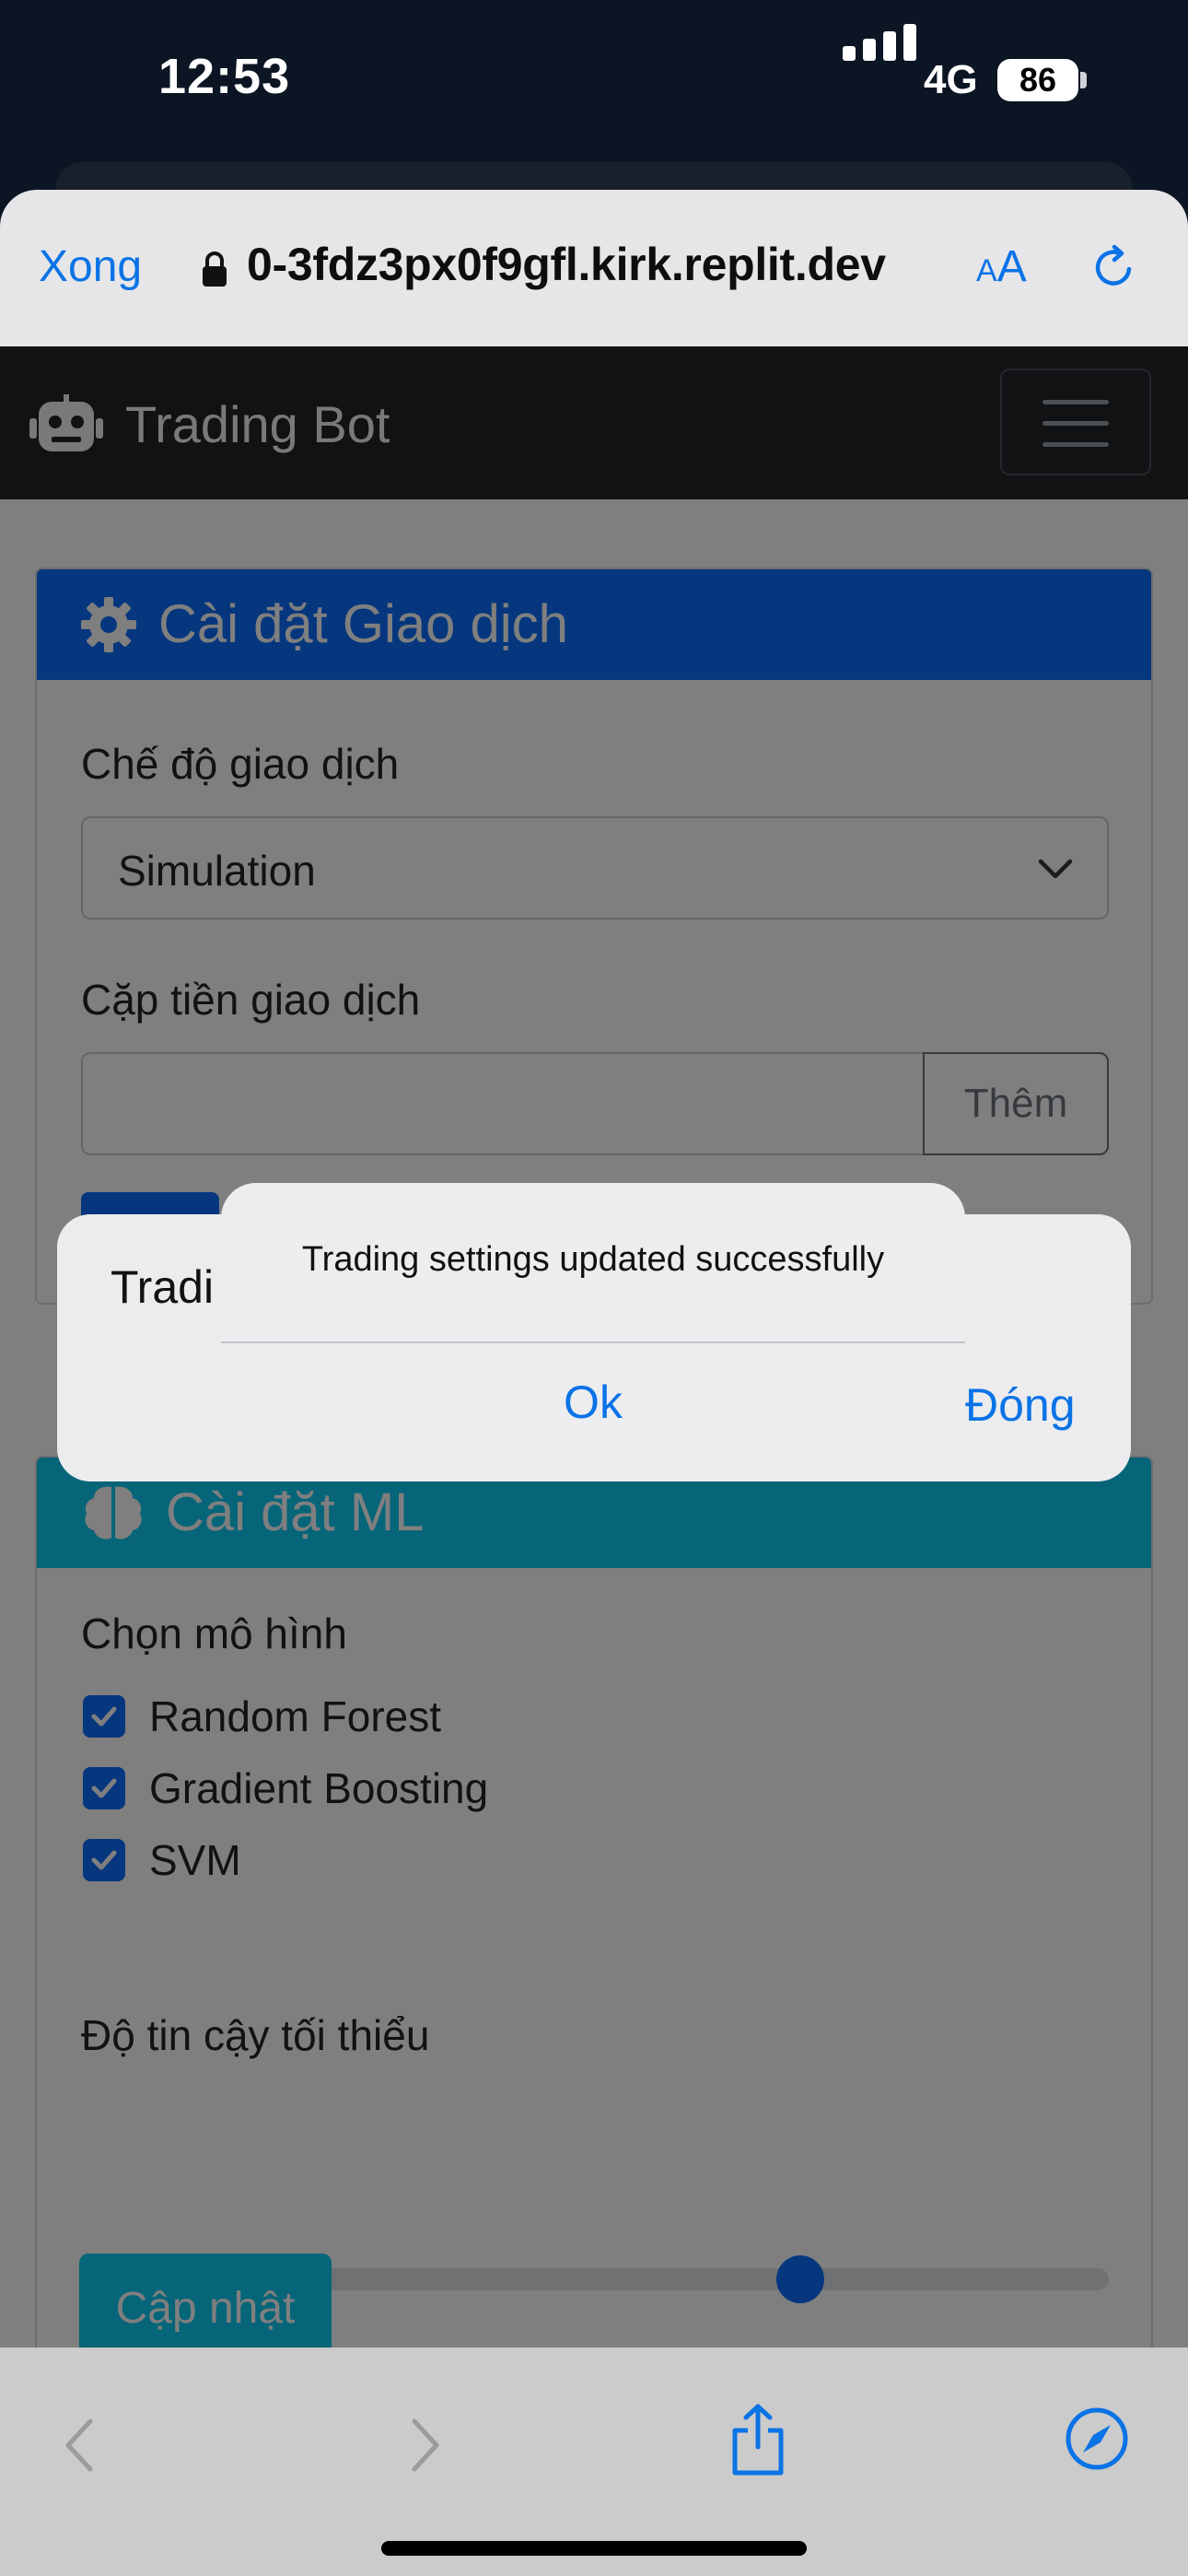 The width and height of the screenshot is (1188, 2576). Describe the element at coordinates (1097, 2441) in the screenshot. I see `compass-icon` at that location.